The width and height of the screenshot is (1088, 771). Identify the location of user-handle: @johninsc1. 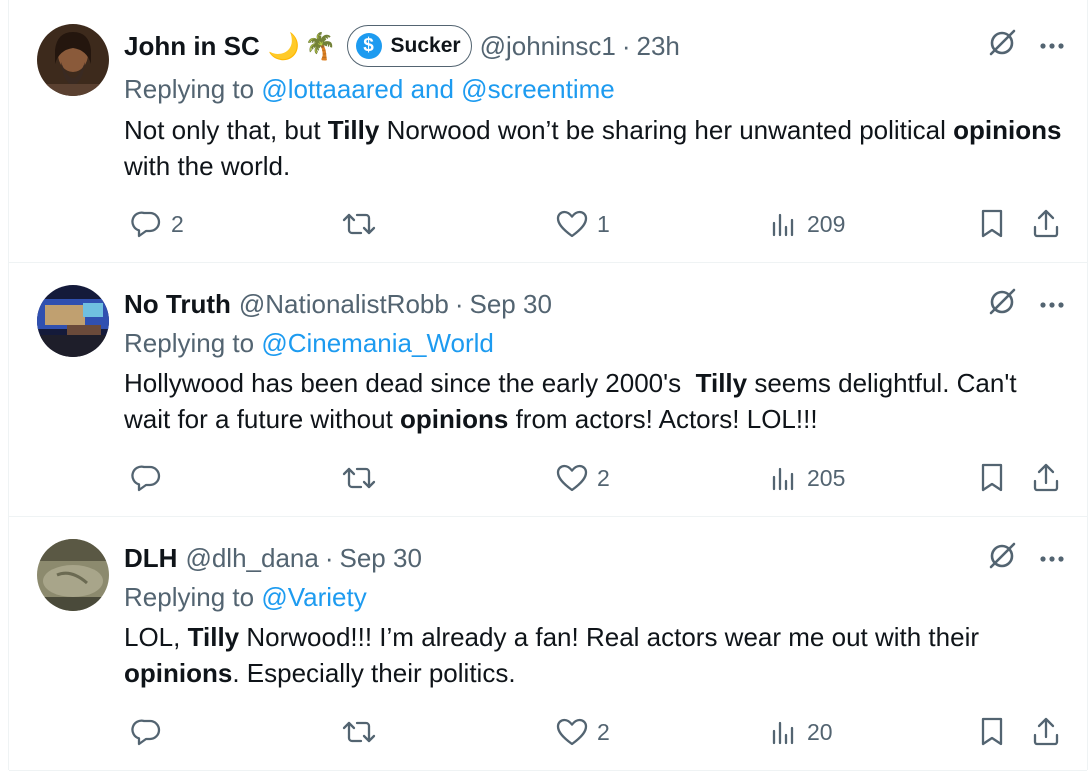
(548, 46).